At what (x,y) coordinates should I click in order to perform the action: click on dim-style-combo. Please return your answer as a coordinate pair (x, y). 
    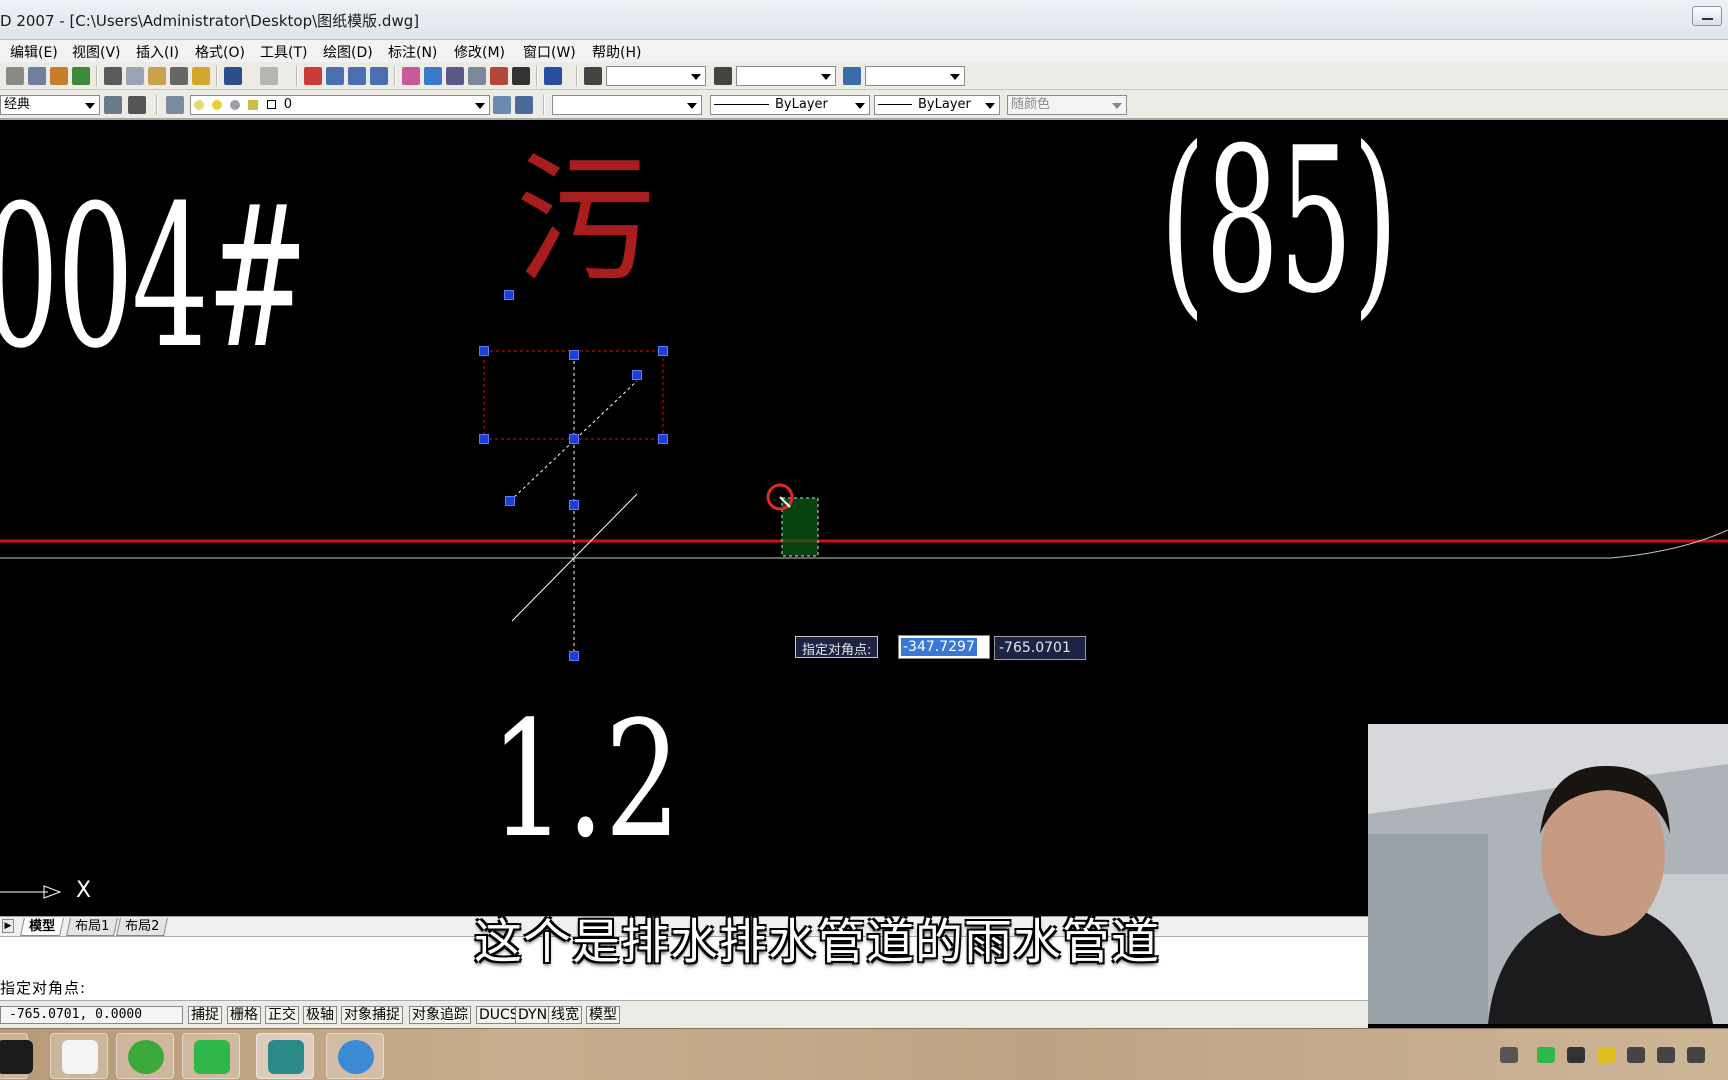
    Looking at the image, I should click on (786, 76).